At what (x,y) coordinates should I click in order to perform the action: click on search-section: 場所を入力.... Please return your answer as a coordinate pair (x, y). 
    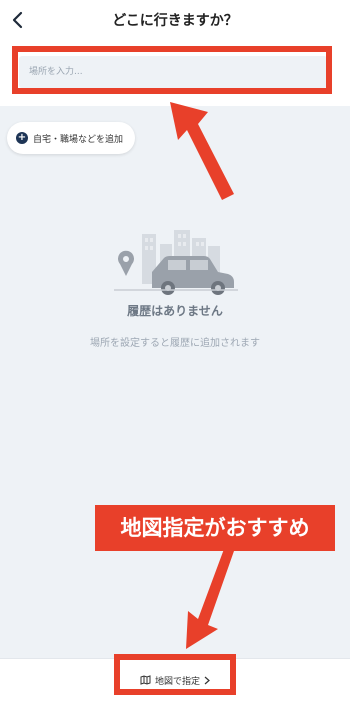
    Looking at the image, I should click on (175, 73).